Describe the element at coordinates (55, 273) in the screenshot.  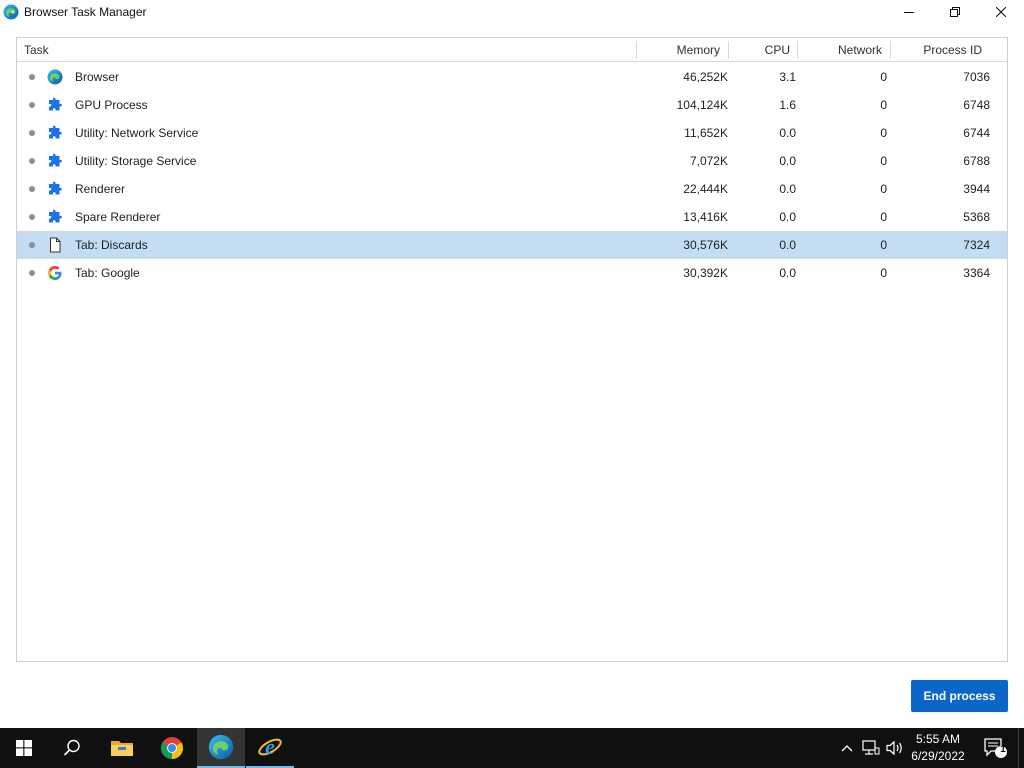
I see `google-icon` at that location.